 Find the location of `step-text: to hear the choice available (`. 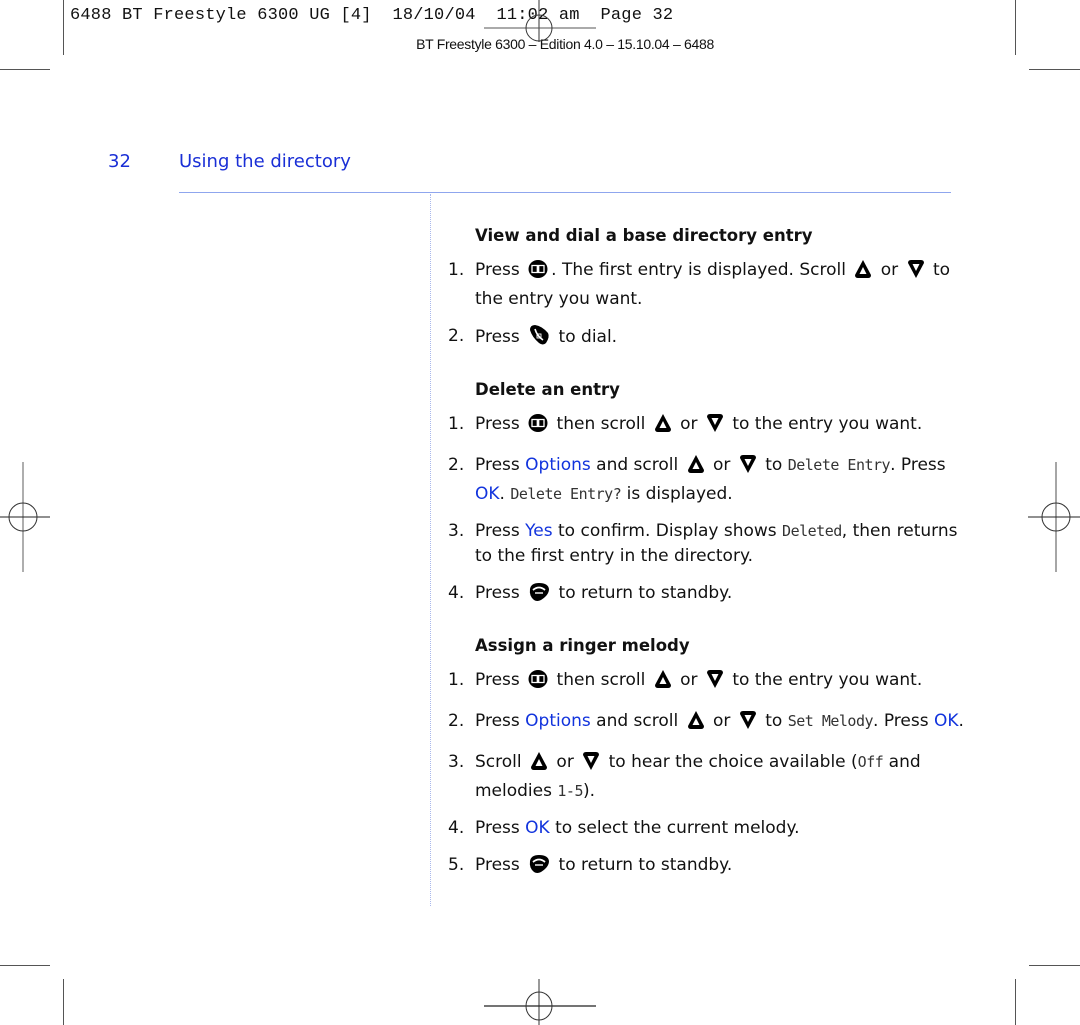

step-text: to hear the choice available ( is located at coordinates (730, 762).